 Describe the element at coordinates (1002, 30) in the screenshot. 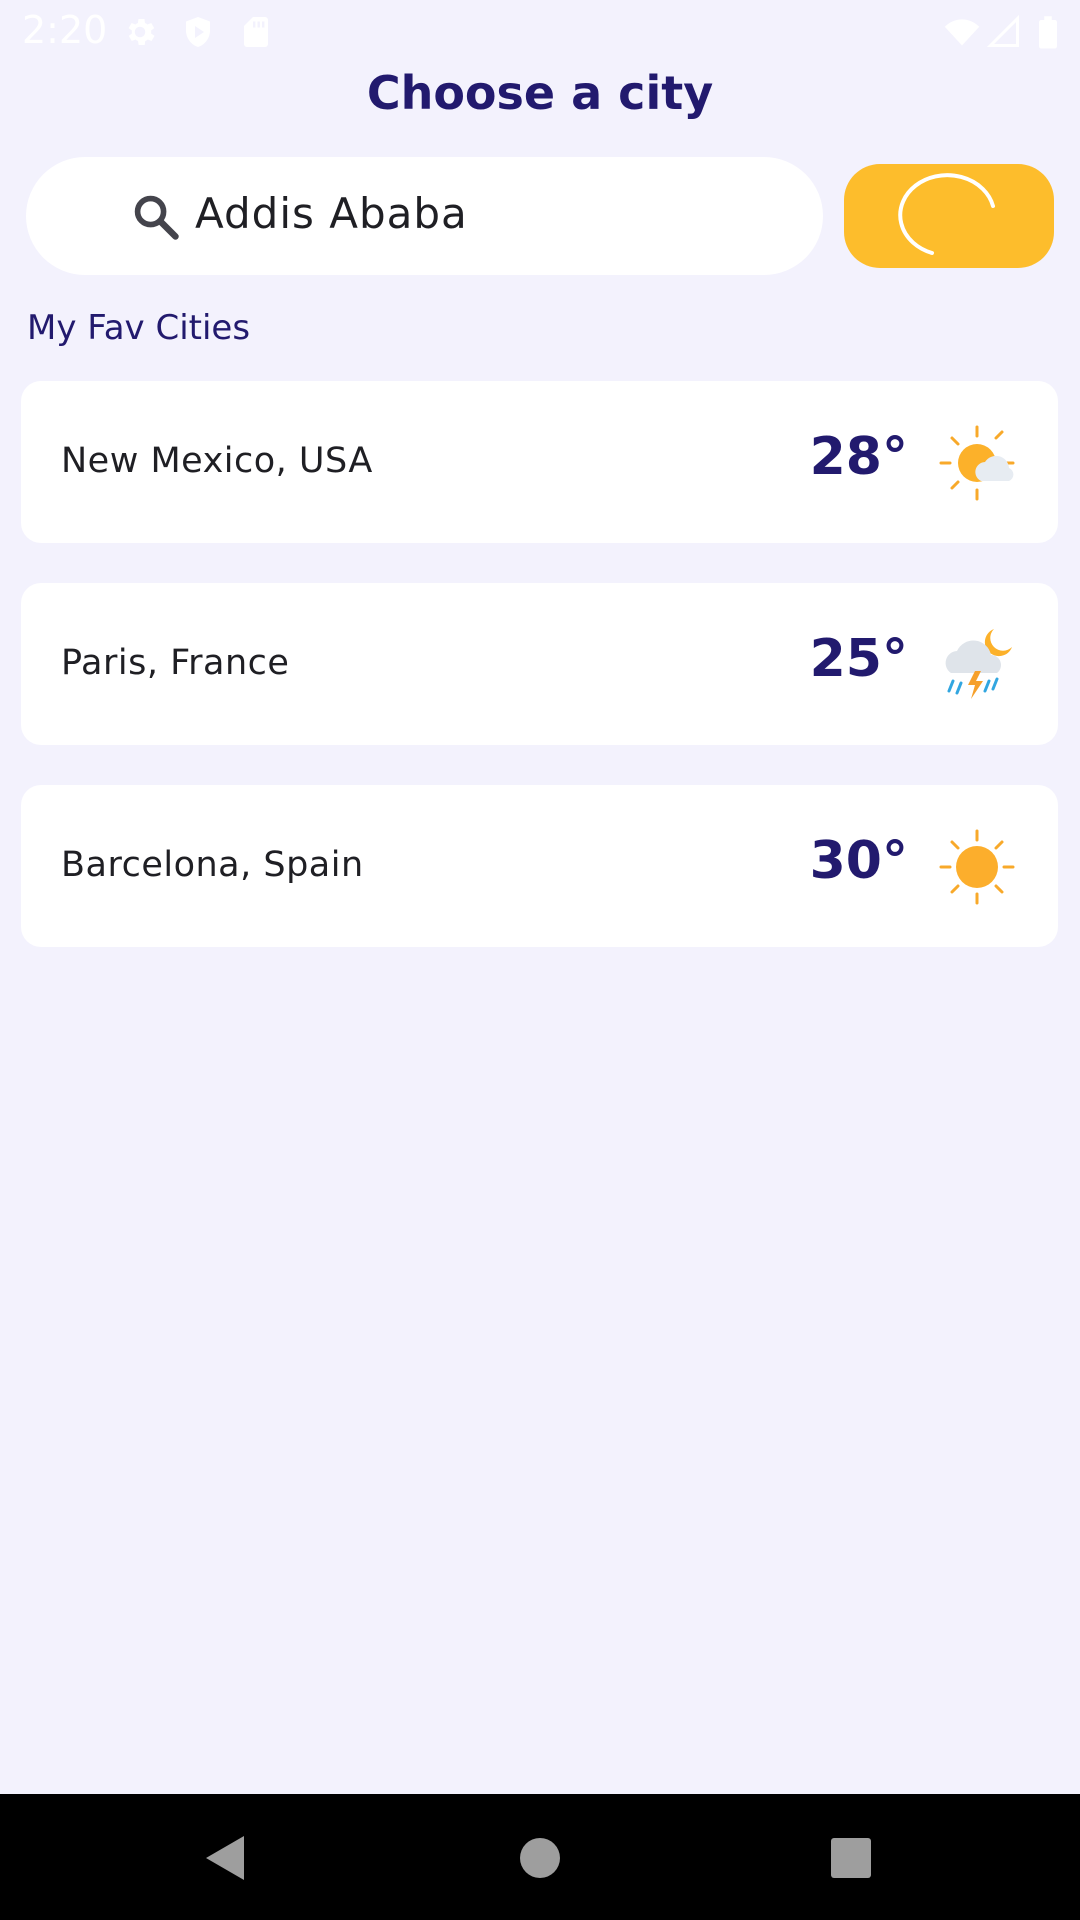

I see `signal-icon` at that location.